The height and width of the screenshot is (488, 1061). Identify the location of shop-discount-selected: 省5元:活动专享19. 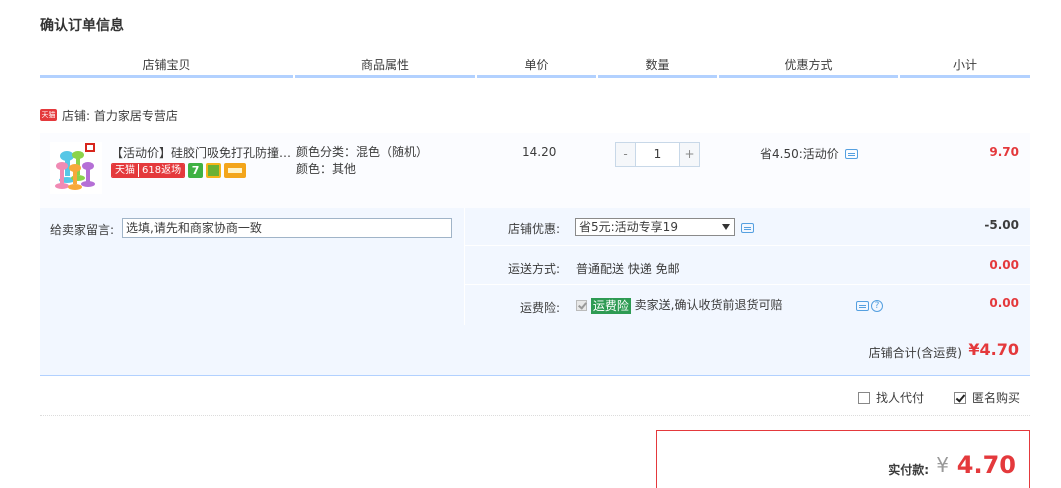
(628, 227).